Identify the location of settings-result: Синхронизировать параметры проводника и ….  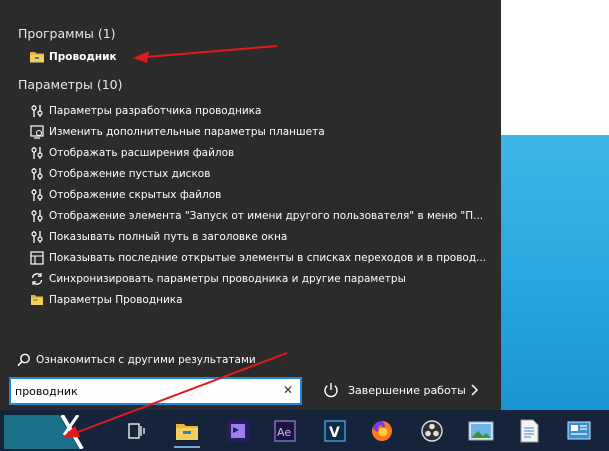
(217, 279).